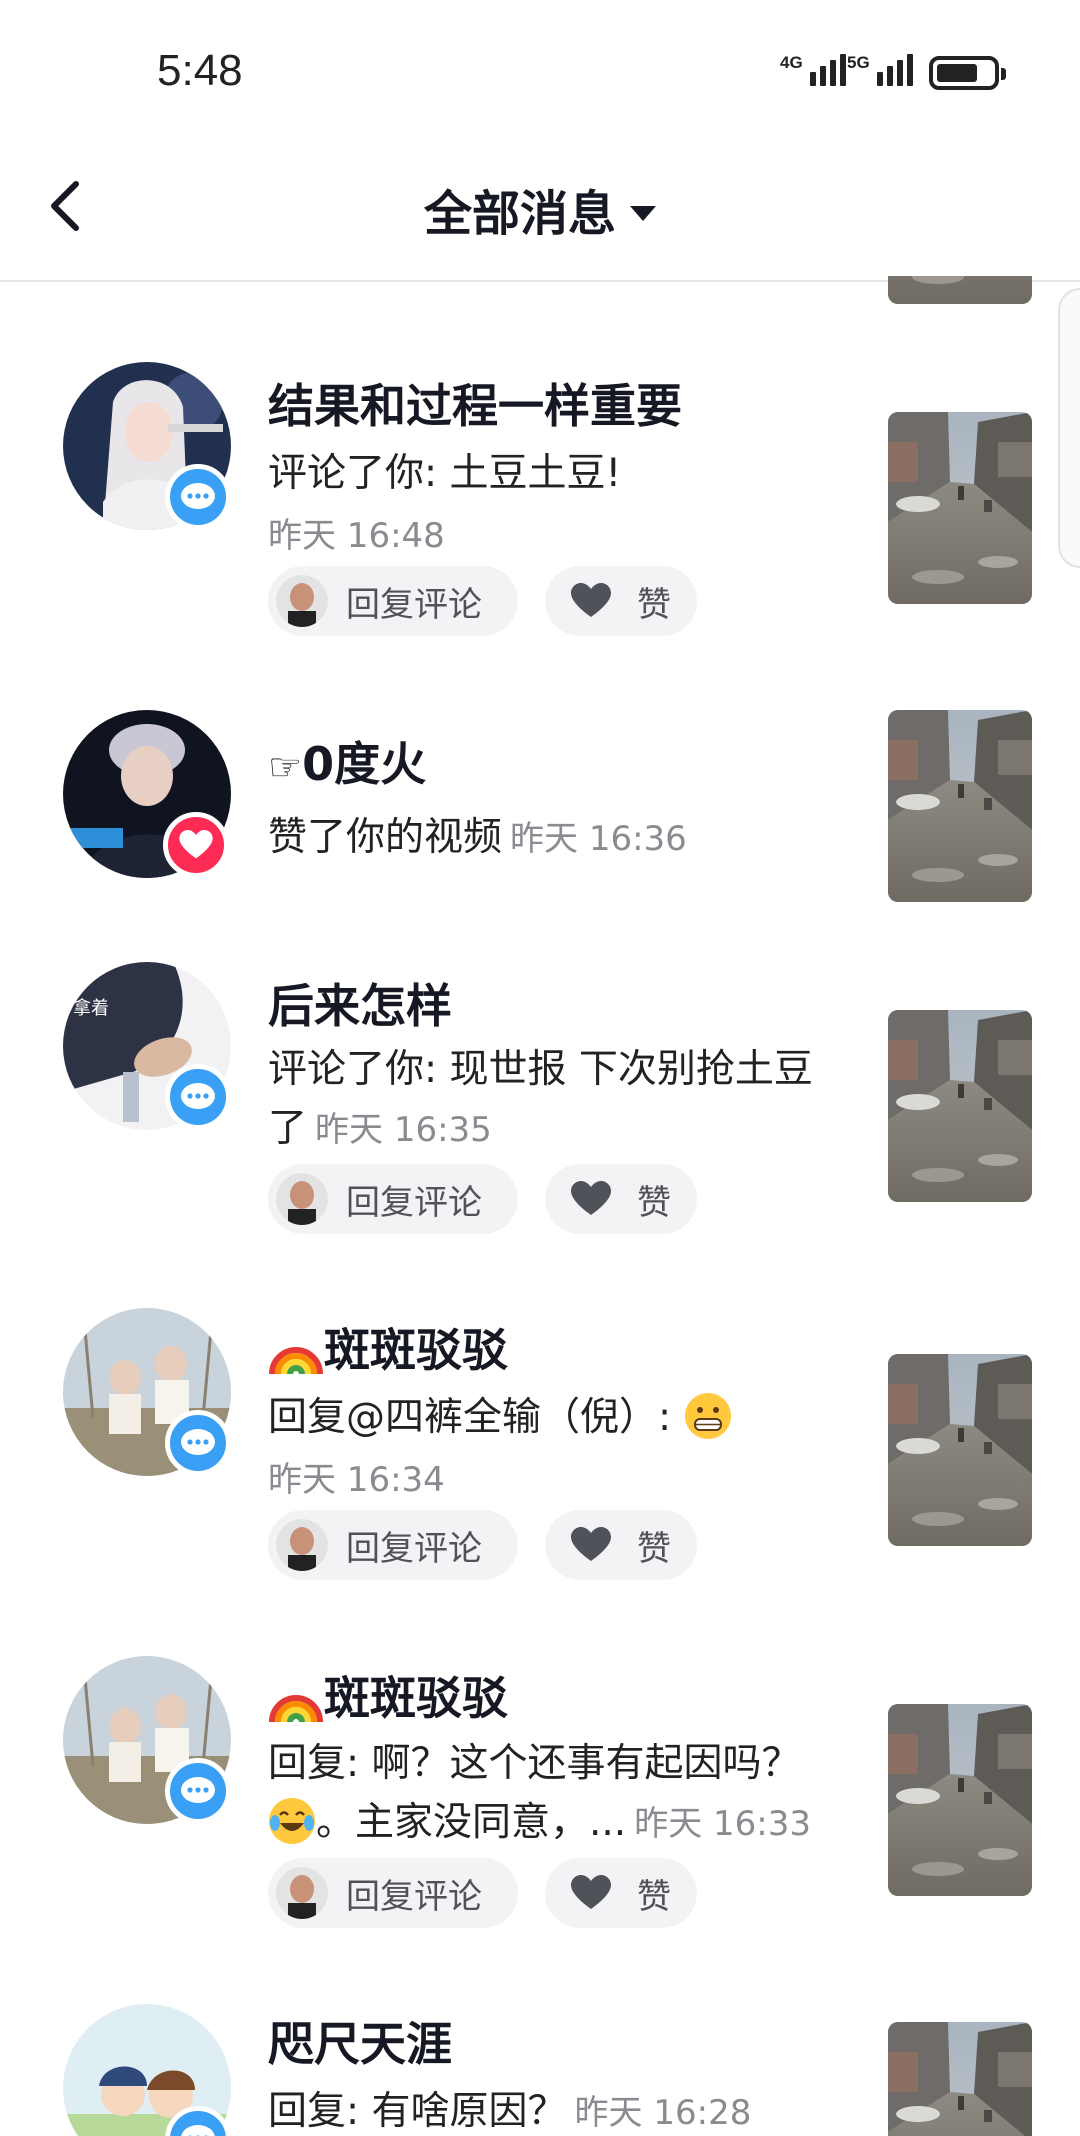  What do you see at coordinates (722, 1824) in the screenshot?
I see `timestamp: 昨天 16:33` at bounding box center [722, 1824].